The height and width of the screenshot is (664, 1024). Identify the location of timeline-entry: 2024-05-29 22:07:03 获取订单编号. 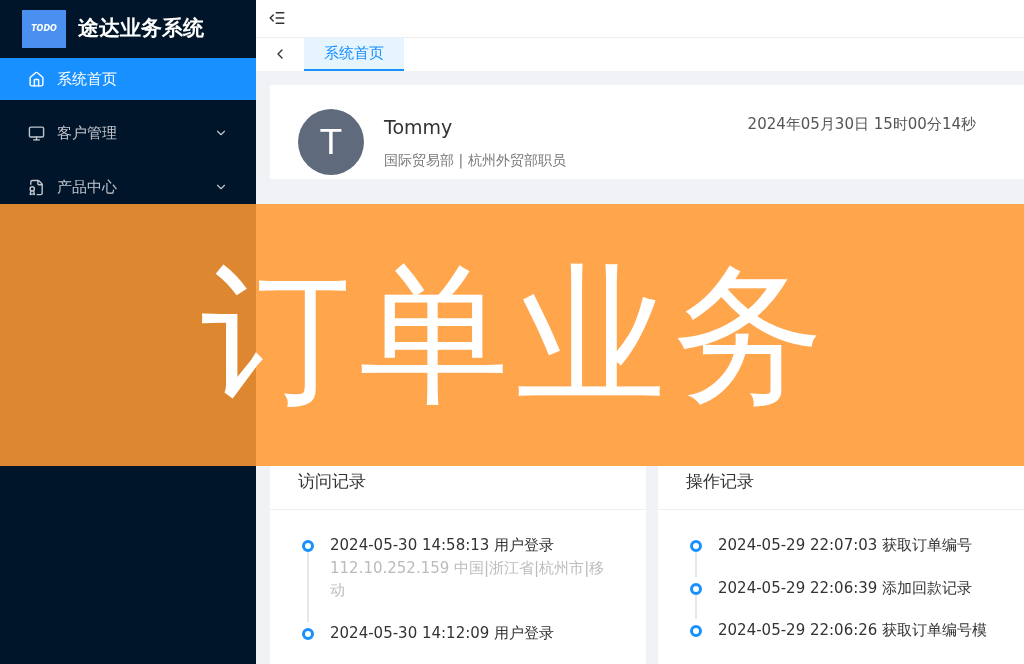
(845, 545).